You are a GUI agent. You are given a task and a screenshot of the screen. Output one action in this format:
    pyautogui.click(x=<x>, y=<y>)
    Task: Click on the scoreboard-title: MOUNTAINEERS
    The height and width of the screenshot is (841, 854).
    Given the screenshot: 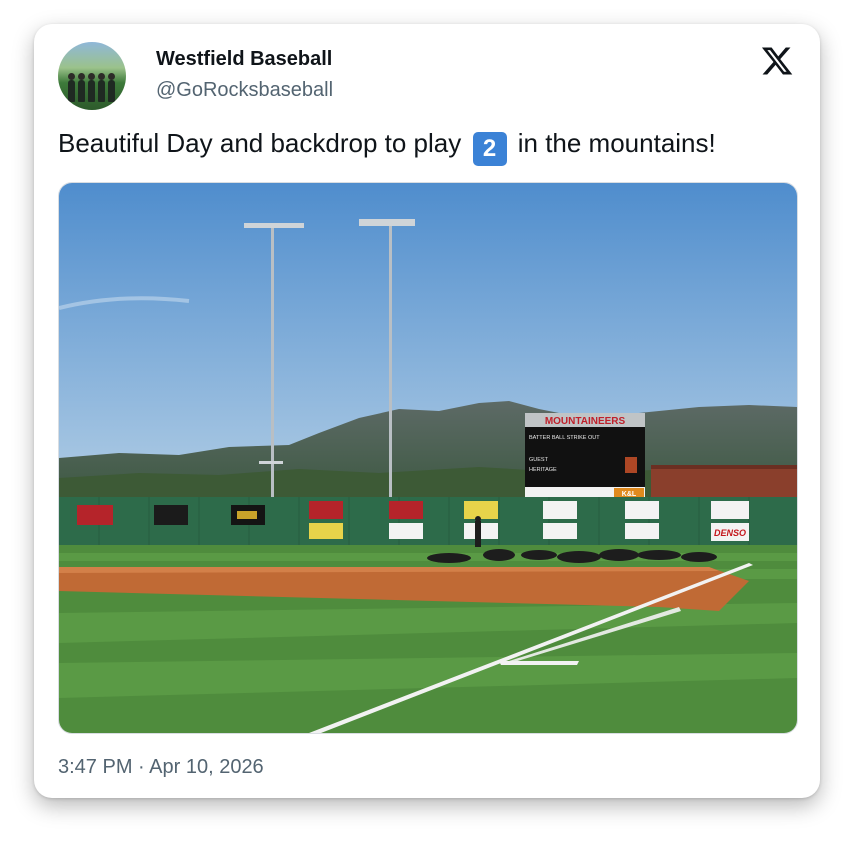 What is the action you would take?
    pyautogui.click(x=585, y=421)
    